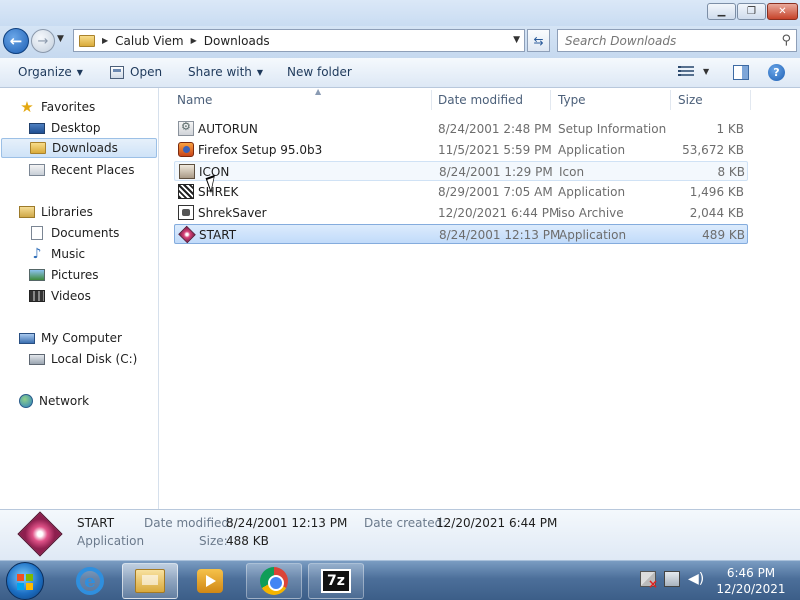 The width and height of the screenshot is (800, 600). I want to click on close-button: ✕, so click(782, 11).